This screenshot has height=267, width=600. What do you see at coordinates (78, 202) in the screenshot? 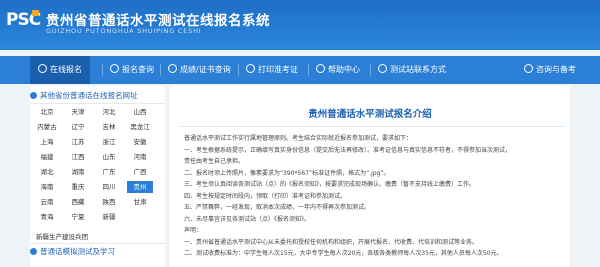
I see `province-link: 西藏` at bounding box center [78, 202].